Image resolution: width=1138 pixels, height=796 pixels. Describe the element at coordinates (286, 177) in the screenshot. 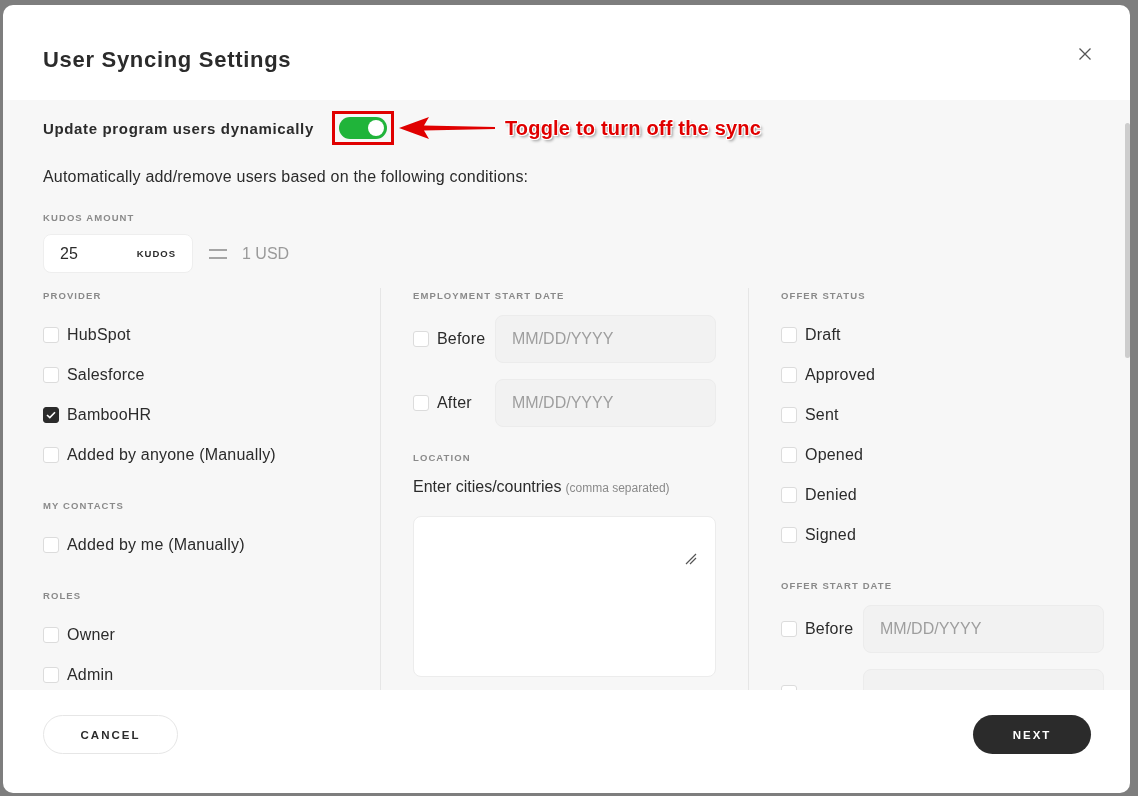

I see `intro-text: Automatically add/remove users based on the following conditions:` at that location.